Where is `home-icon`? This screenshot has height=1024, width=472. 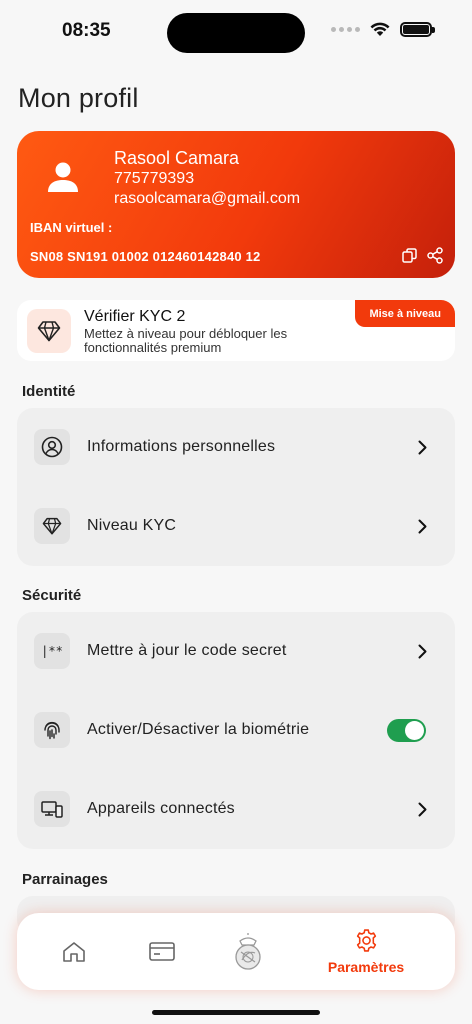 home-icon is located at coordinates (74, 951).